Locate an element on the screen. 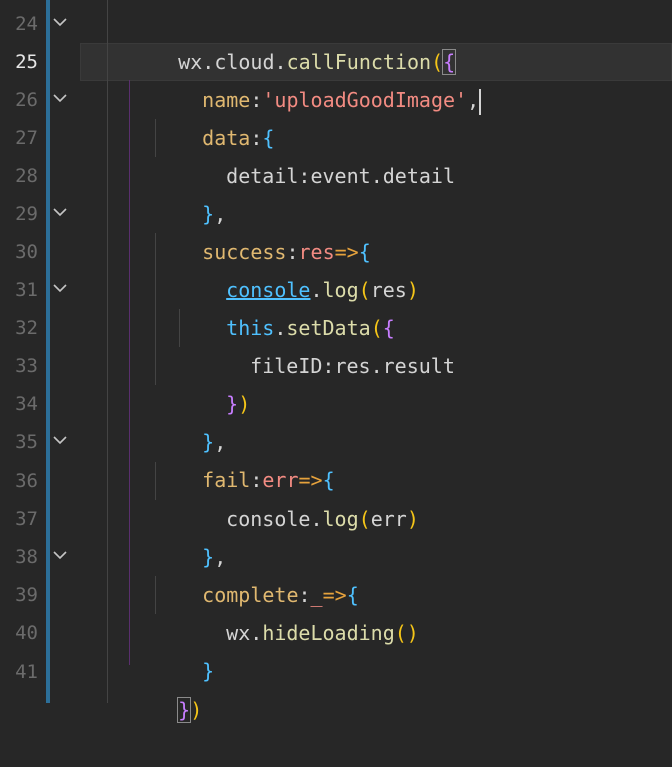  code-line-40: } is located at coordinates (184, 648).